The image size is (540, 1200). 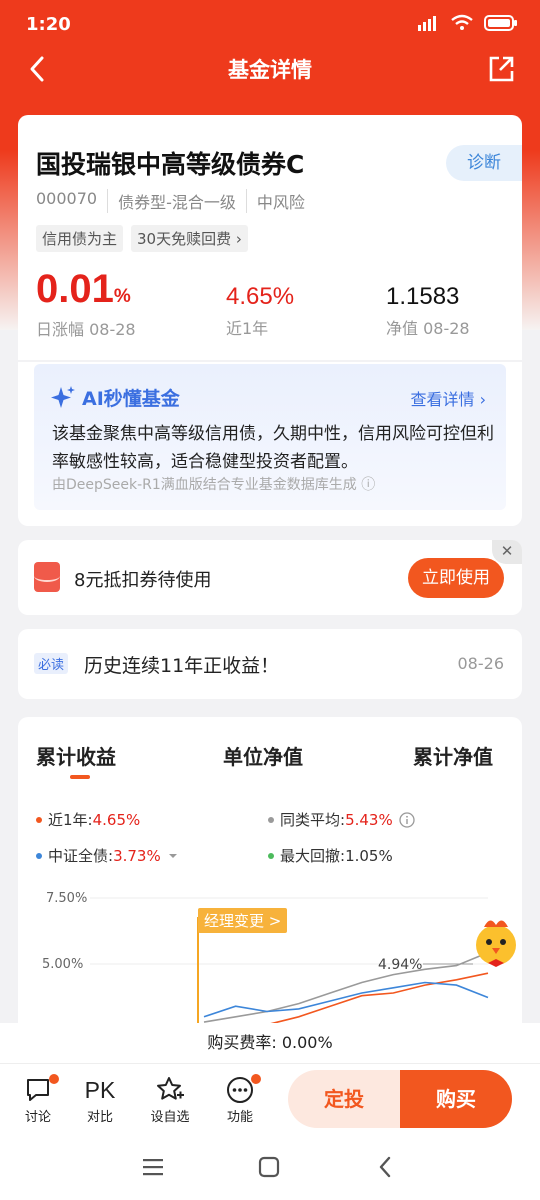 I want to click on year-return-label: 近1年, so click(x=247, y=328).